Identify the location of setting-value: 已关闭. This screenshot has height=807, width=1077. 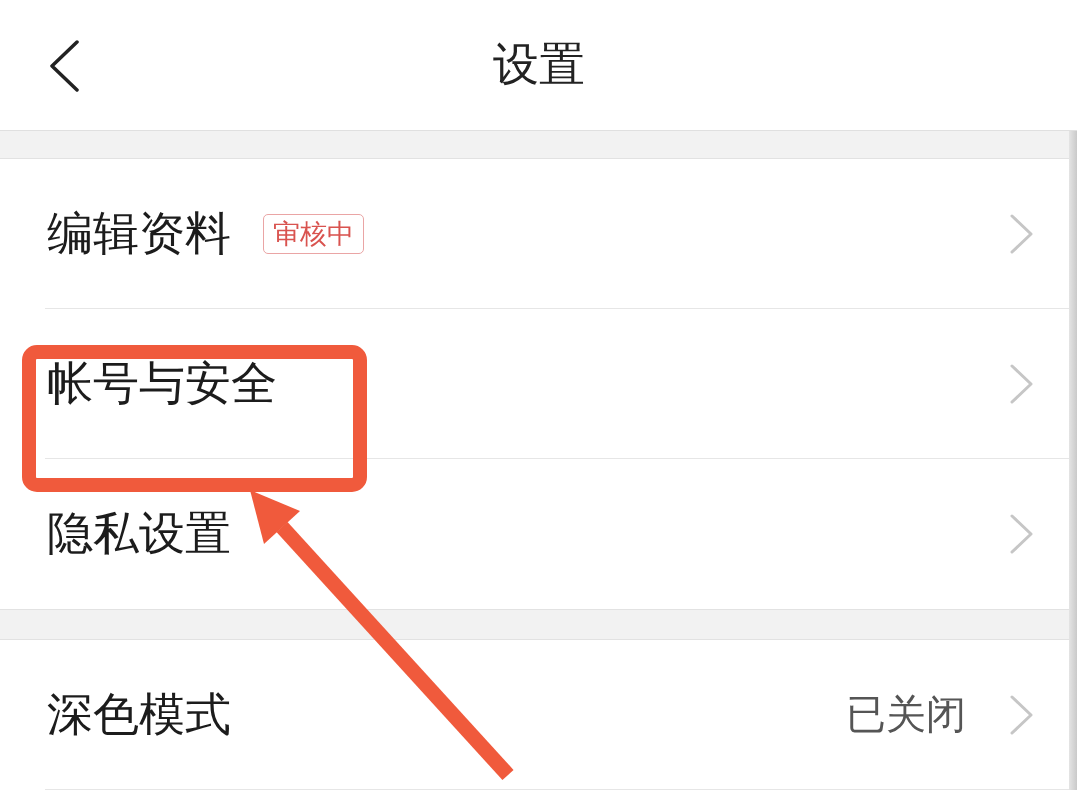
(906, 714).